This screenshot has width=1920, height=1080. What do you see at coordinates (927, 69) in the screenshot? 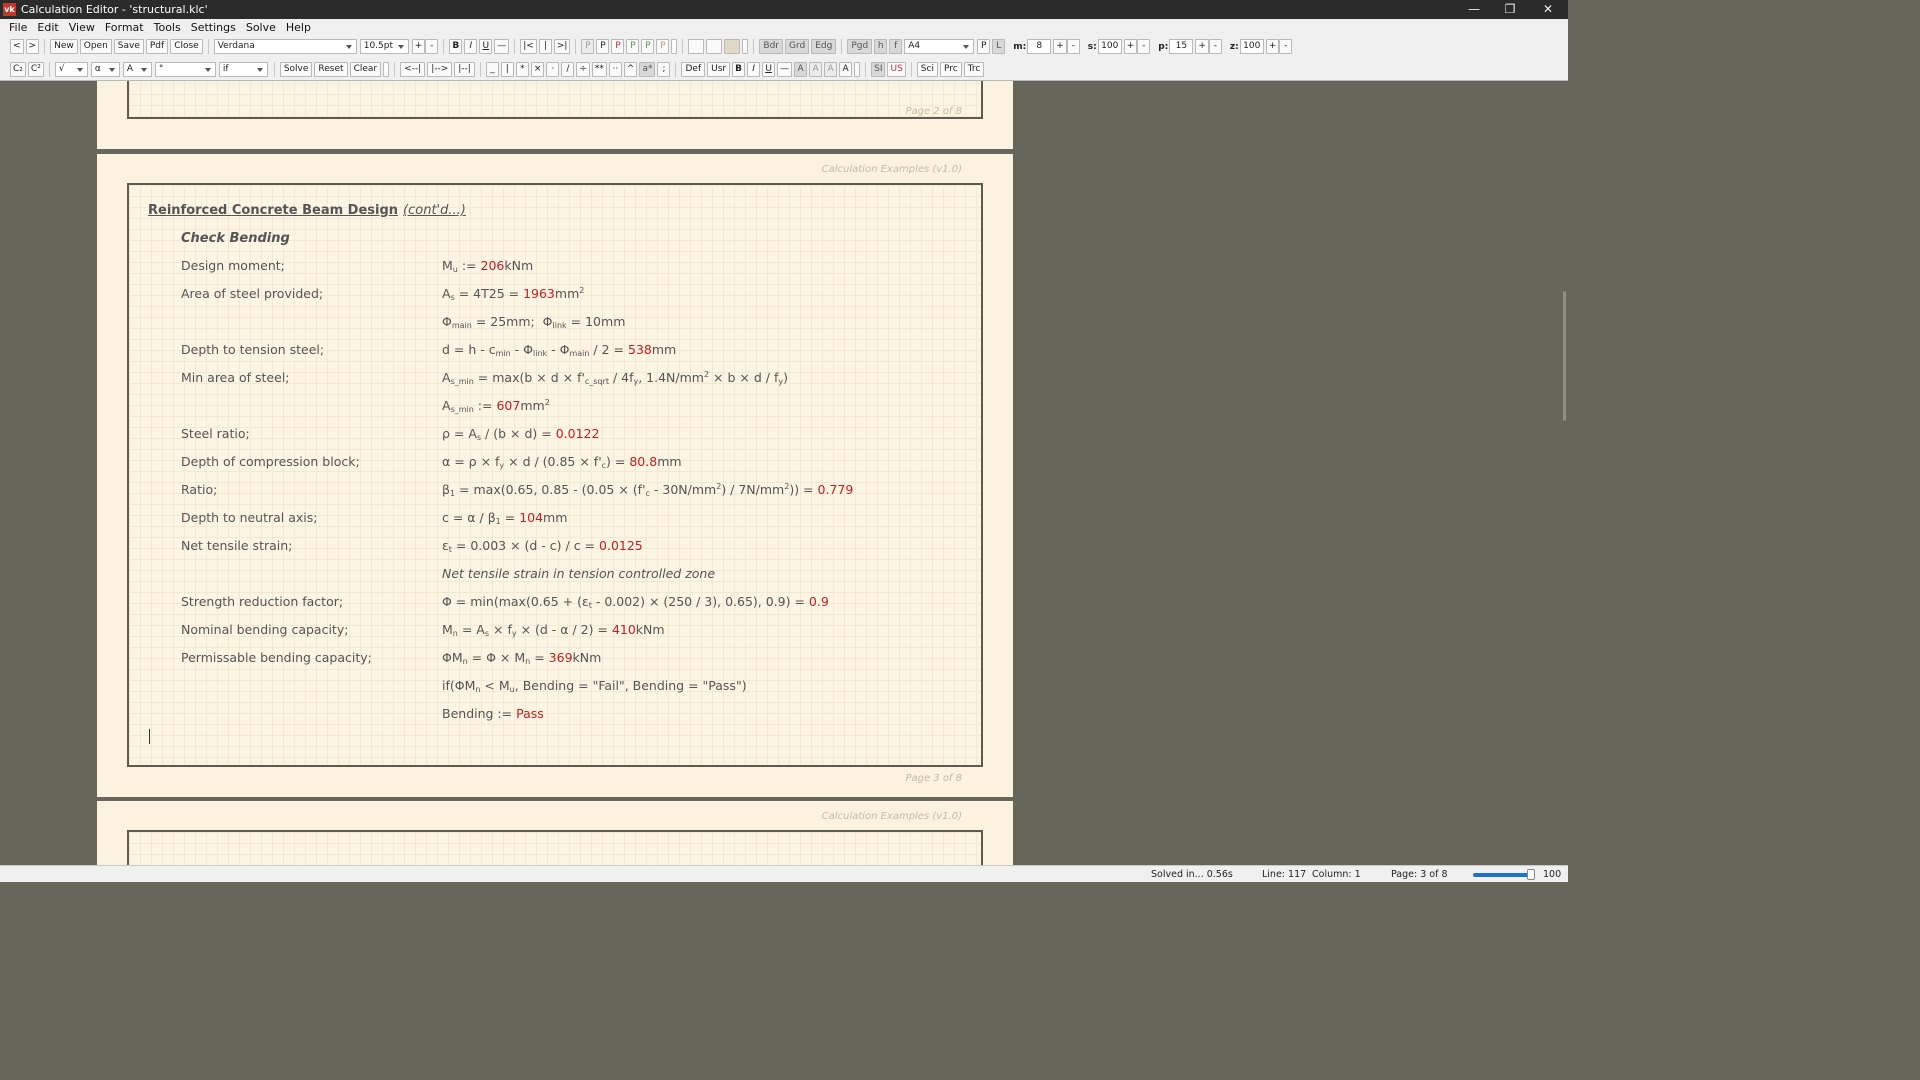
I see `scientific-button: Sci` at bounding box center [927, 69].